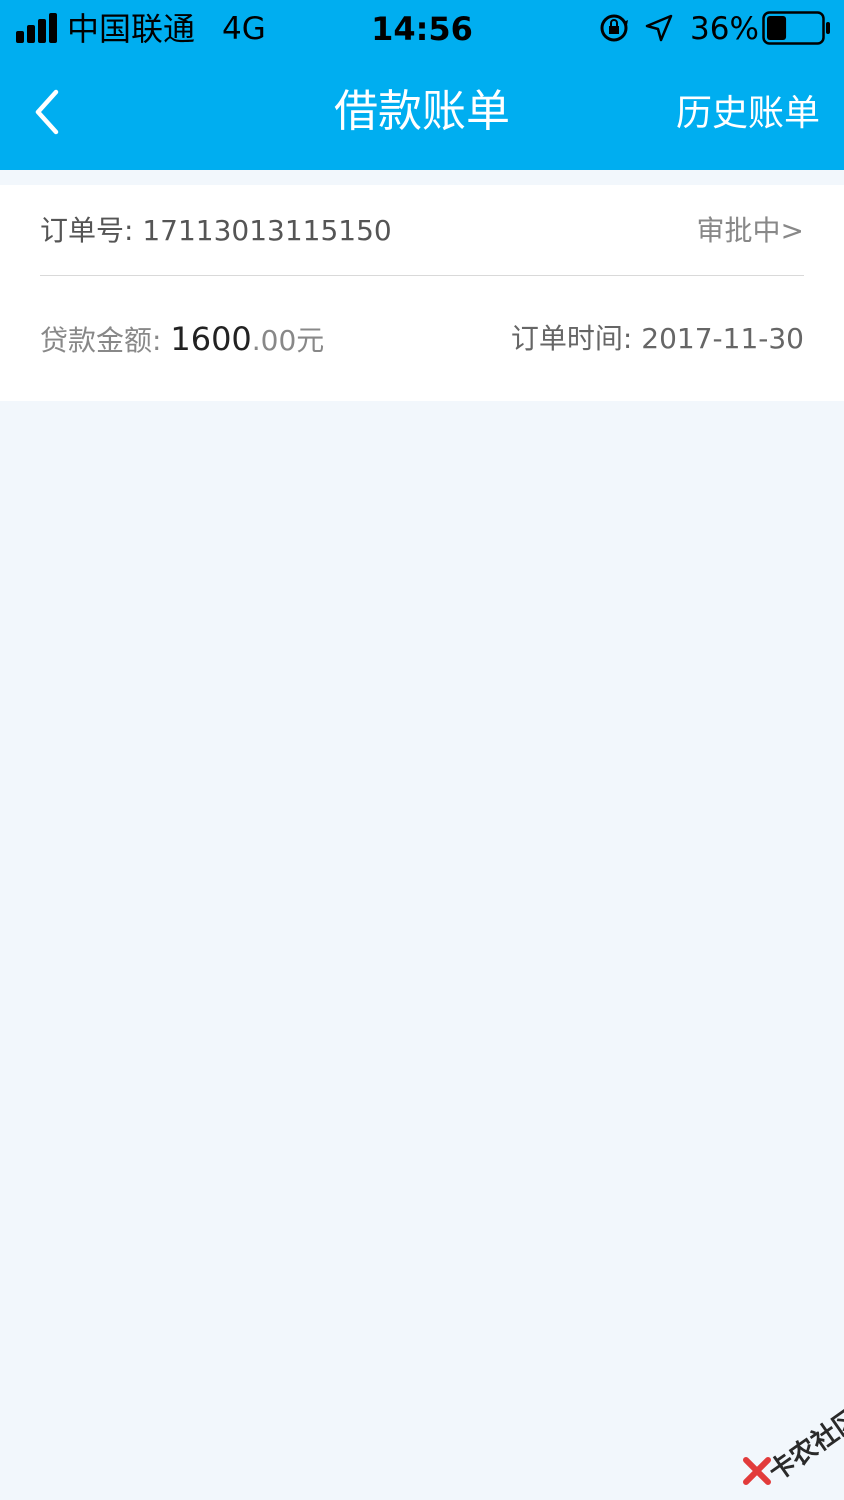  I want to click on app-header: 中国联通 4G 14:56 36% 借款账单 历史账单, so click(422, 85).